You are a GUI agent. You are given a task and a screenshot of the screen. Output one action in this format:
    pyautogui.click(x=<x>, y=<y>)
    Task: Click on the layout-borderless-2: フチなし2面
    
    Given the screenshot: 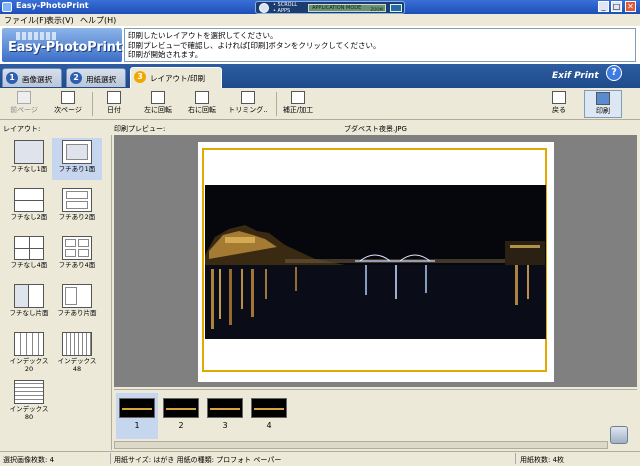 What is the action you would take?
    pyautogui.click(x=29, y=207)
    